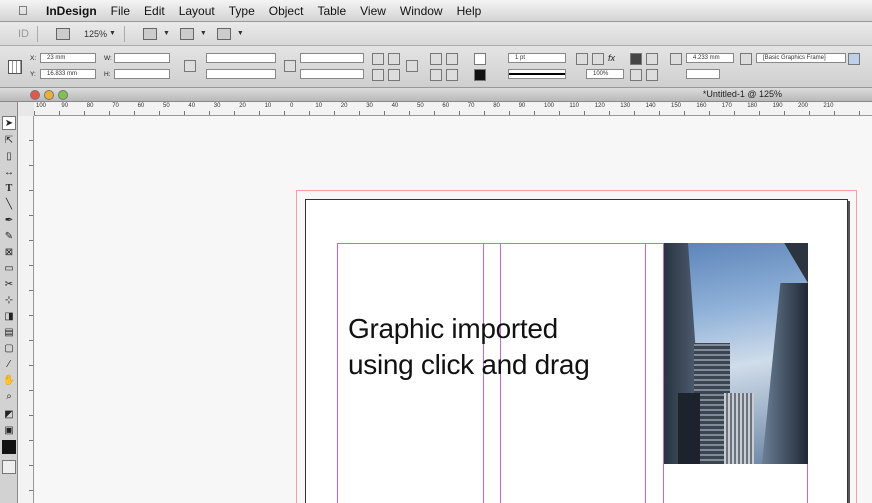  What do you see at coordinates (190, 66) in the screenshot?
I see `constrain-proportions-icon` at bounding box center [190, 66].